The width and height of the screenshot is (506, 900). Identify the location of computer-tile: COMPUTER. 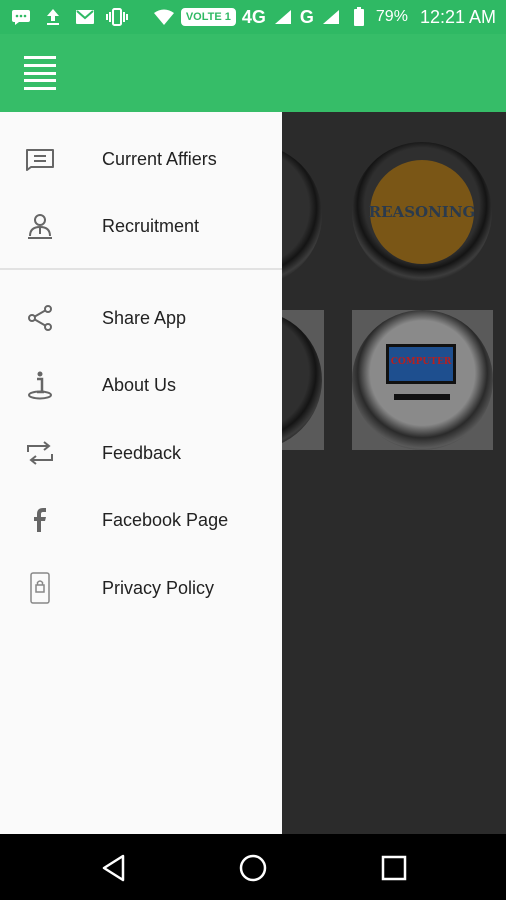
(422, 380).